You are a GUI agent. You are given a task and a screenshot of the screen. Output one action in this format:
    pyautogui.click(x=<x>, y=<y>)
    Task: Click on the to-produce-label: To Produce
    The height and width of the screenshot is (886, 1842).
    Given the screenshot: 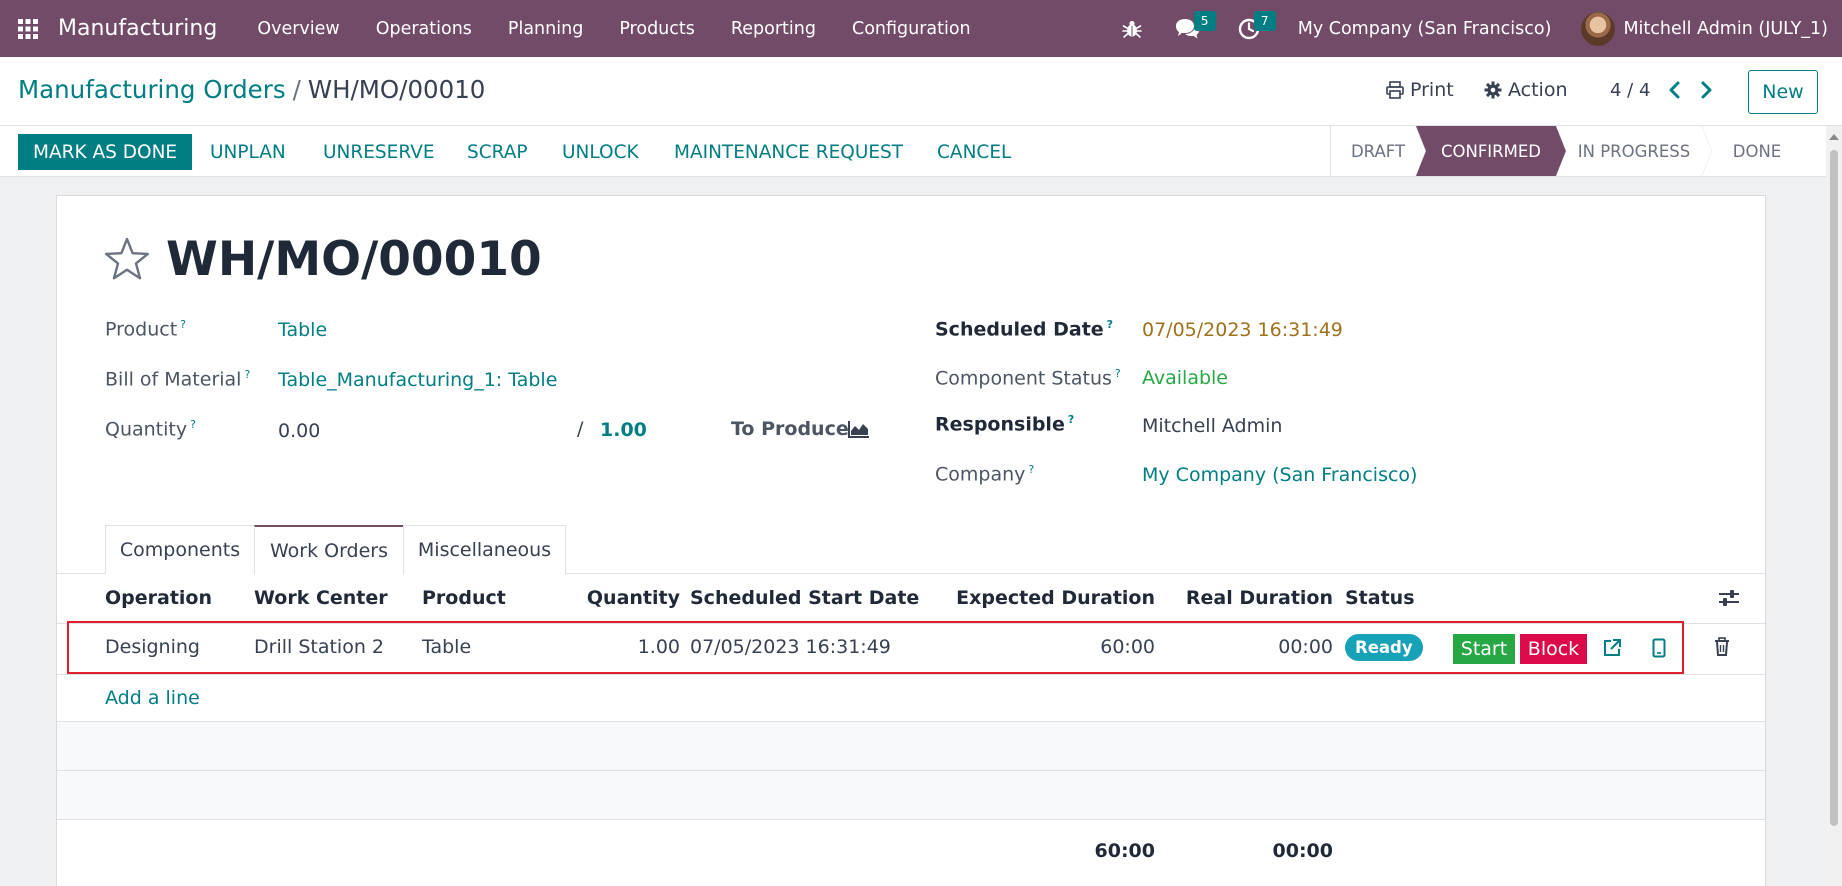 What is the action you would take?
    pyautogui.click(x=790, y=429)
    